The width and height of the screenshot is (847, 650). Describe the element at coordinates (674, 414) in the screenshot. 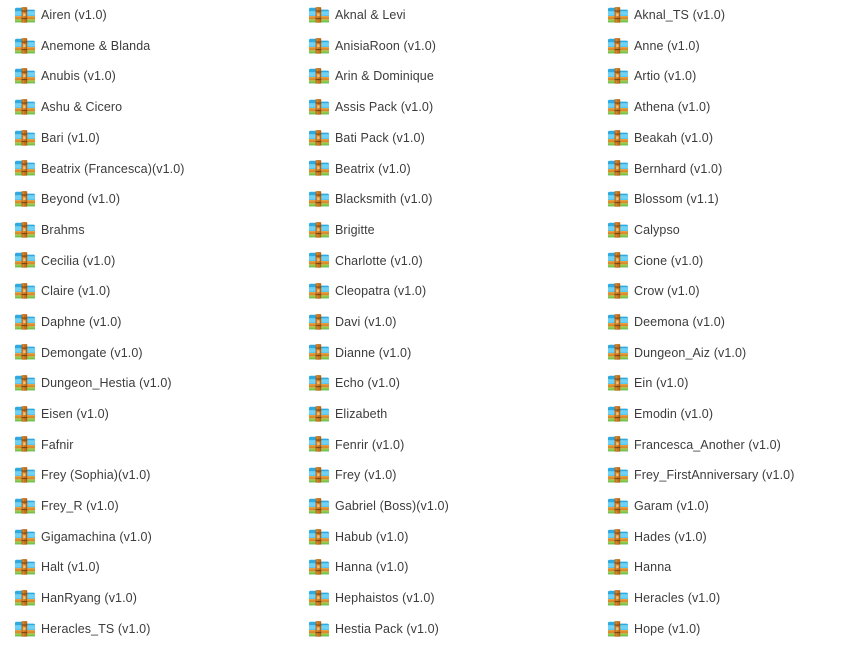

I see `file-name-label: Emodin (v1.0)` at that location.